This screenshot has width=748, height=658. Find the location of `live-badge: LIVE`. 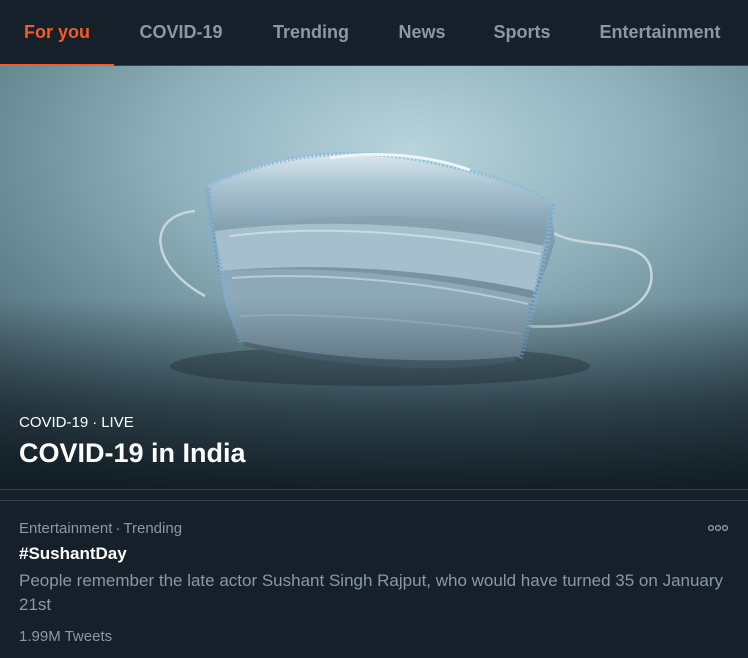

live-badge: LIVE is located at coordinates (117, 422).